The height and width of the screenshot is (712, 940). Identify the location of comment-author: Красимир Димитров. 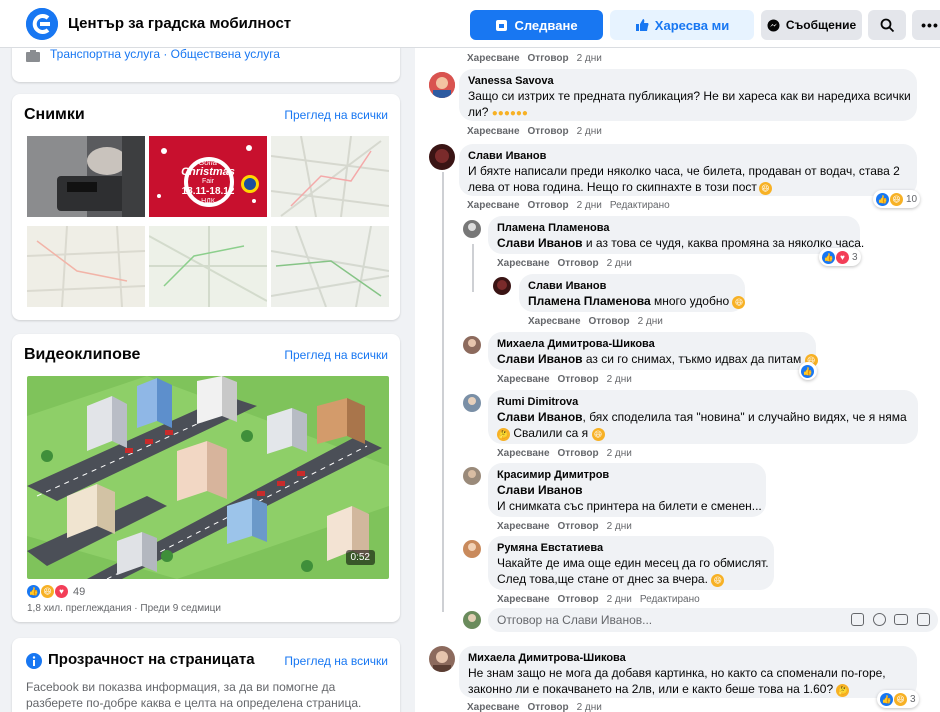
(627, 475).